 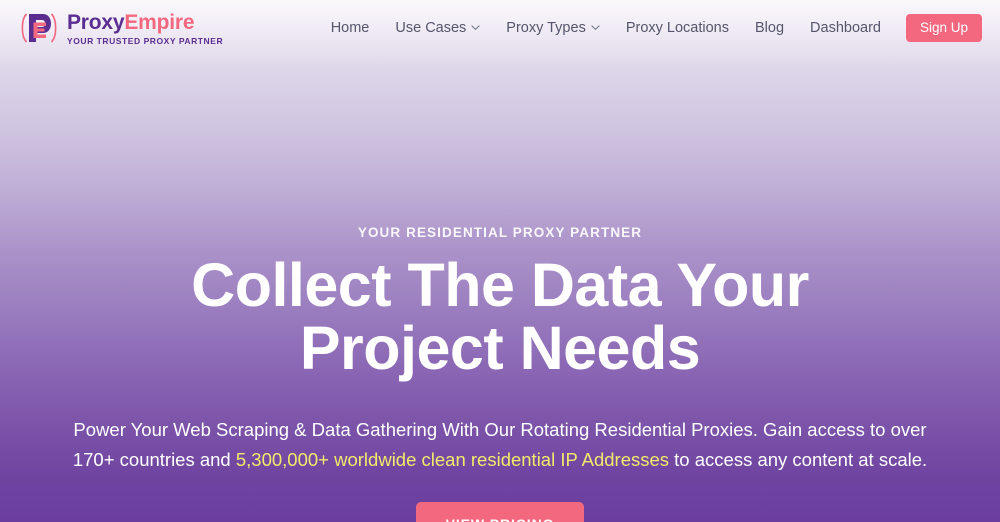 I want to click on view-pricing-button: View Pricing, so click(x=500, y=511).